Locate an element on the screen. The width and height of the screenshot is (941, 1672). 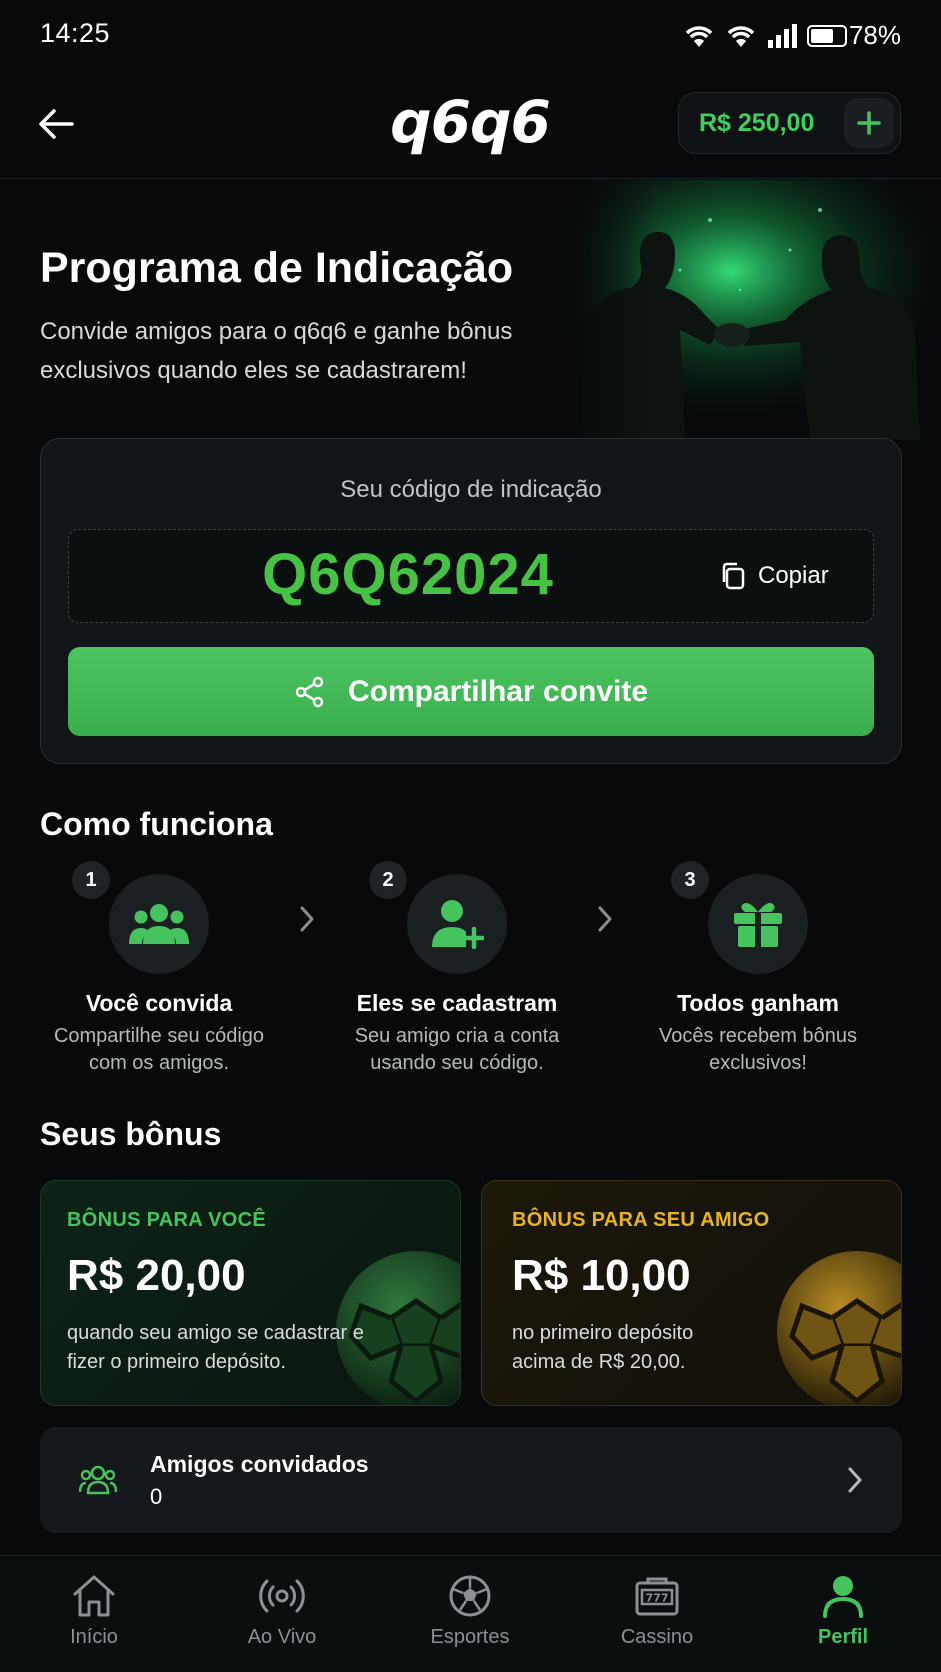
nav-label-cassino: Cassino is located at coordinates (657, 1637).